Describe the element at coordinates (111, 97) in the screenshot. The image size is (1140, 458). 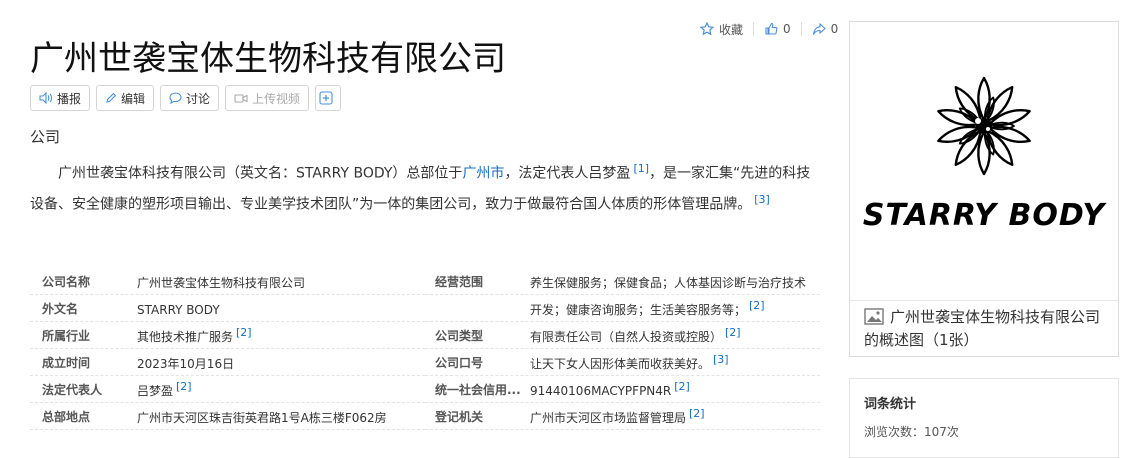
I see `pencil-icon` at that location.